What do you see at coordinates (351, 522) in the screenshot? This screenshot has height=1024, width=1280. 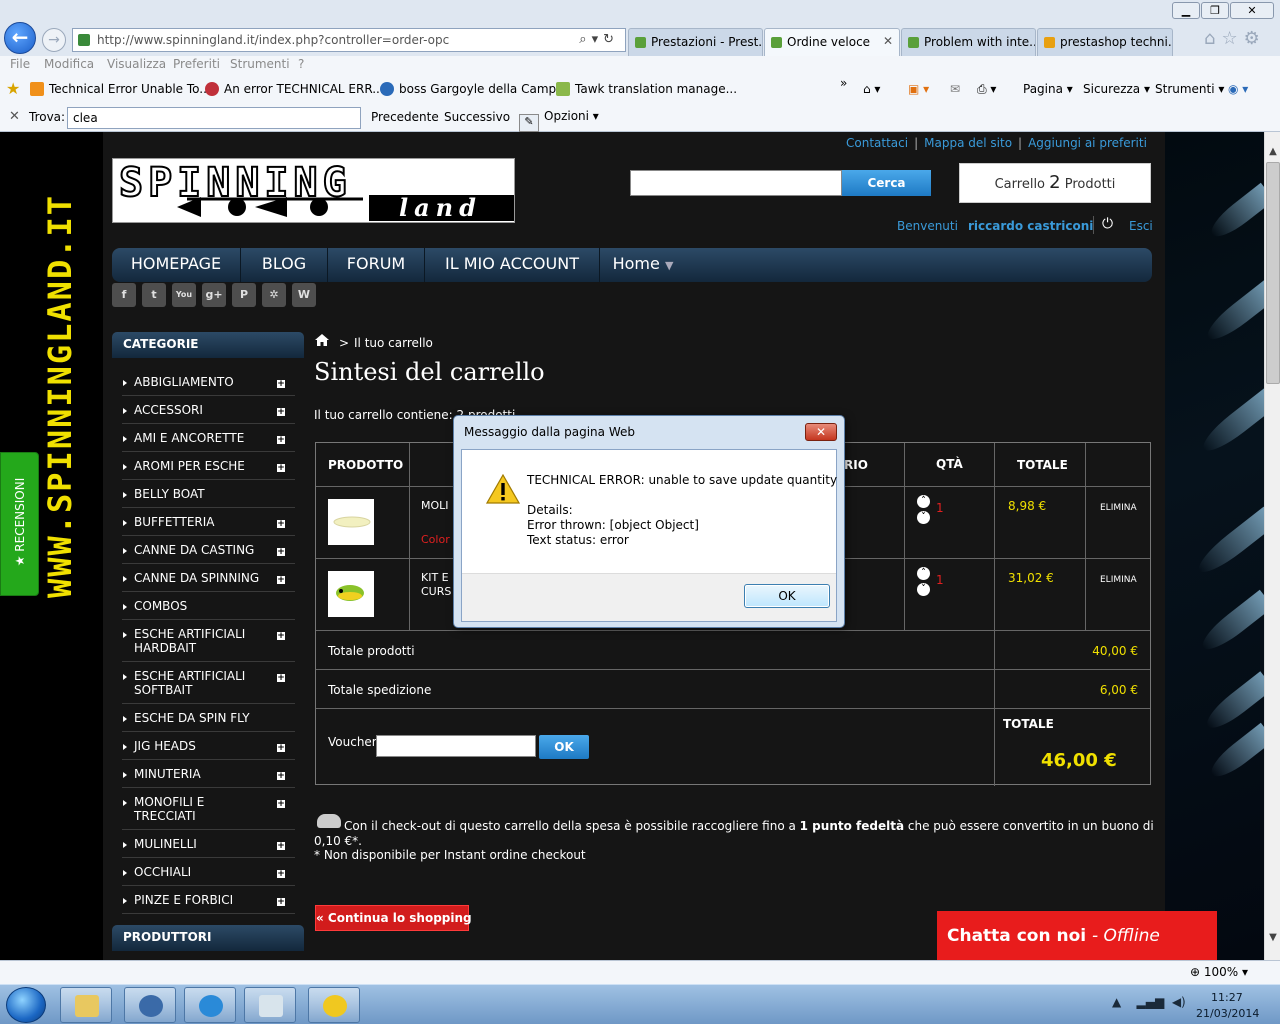 I see `product-thumbnail` at bounding box center [351, 522].